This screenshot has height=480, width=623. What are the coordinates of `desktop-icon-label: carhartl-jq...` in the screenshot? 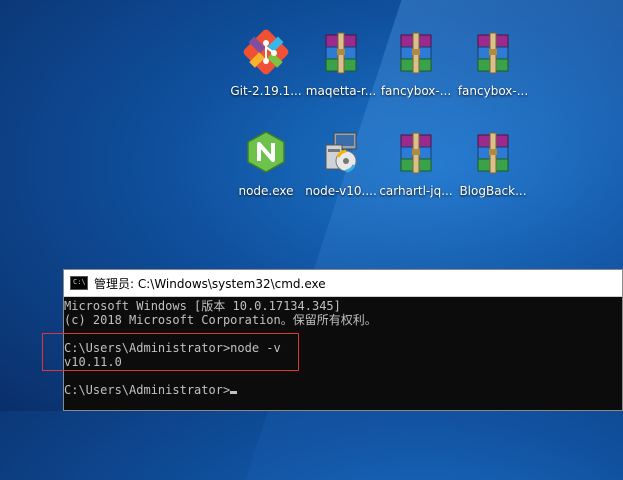 It's located at (416, 191).